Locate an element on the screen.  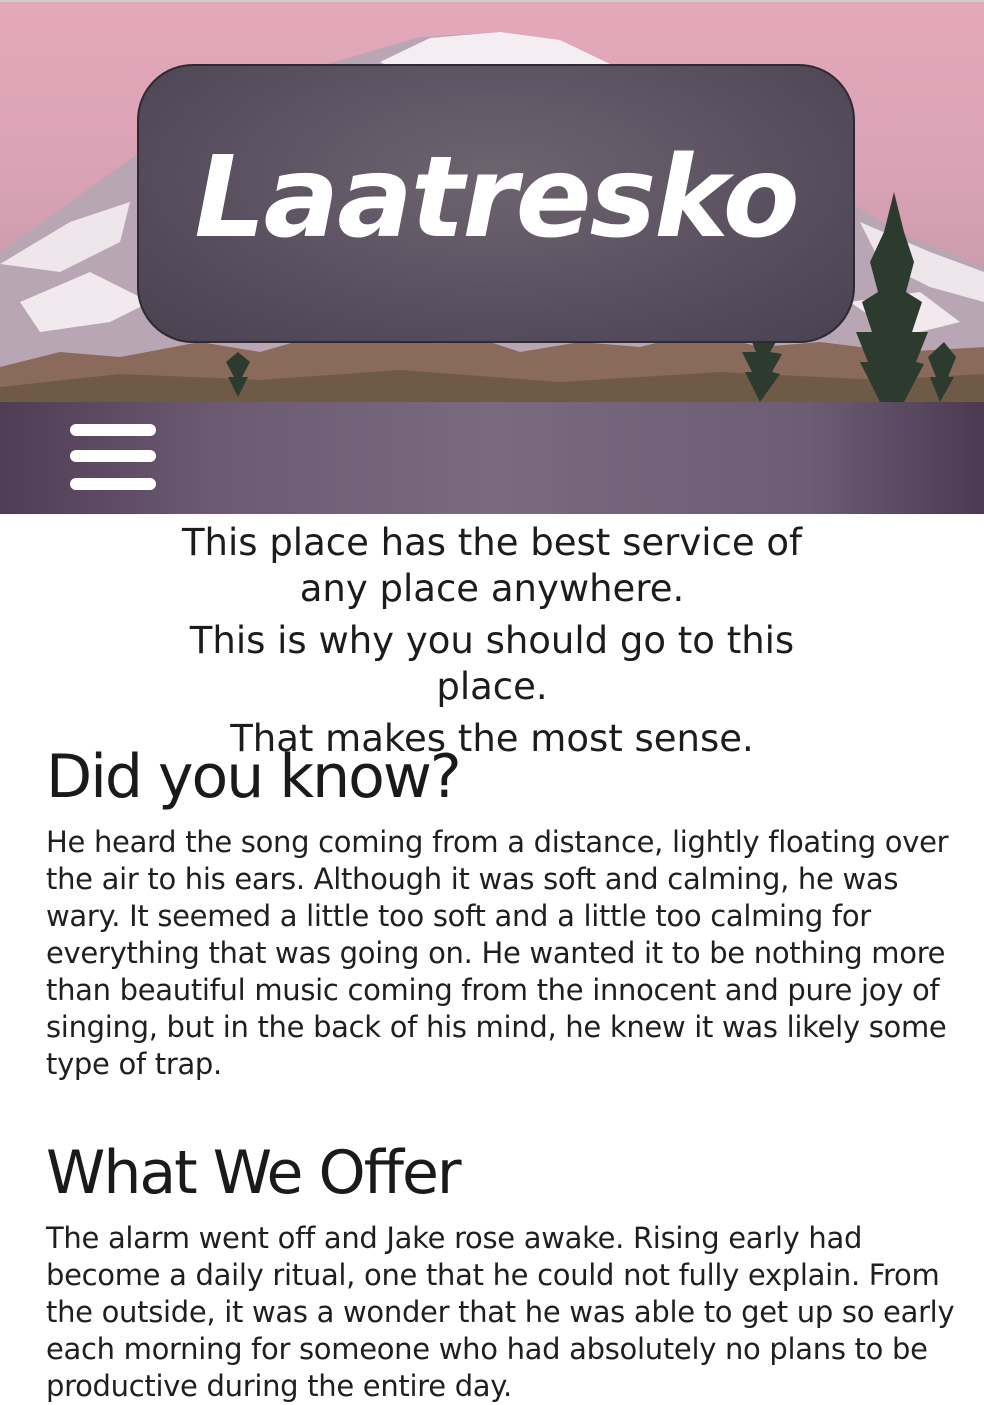
menu-bar-middle is located at coordinates (113, 456).